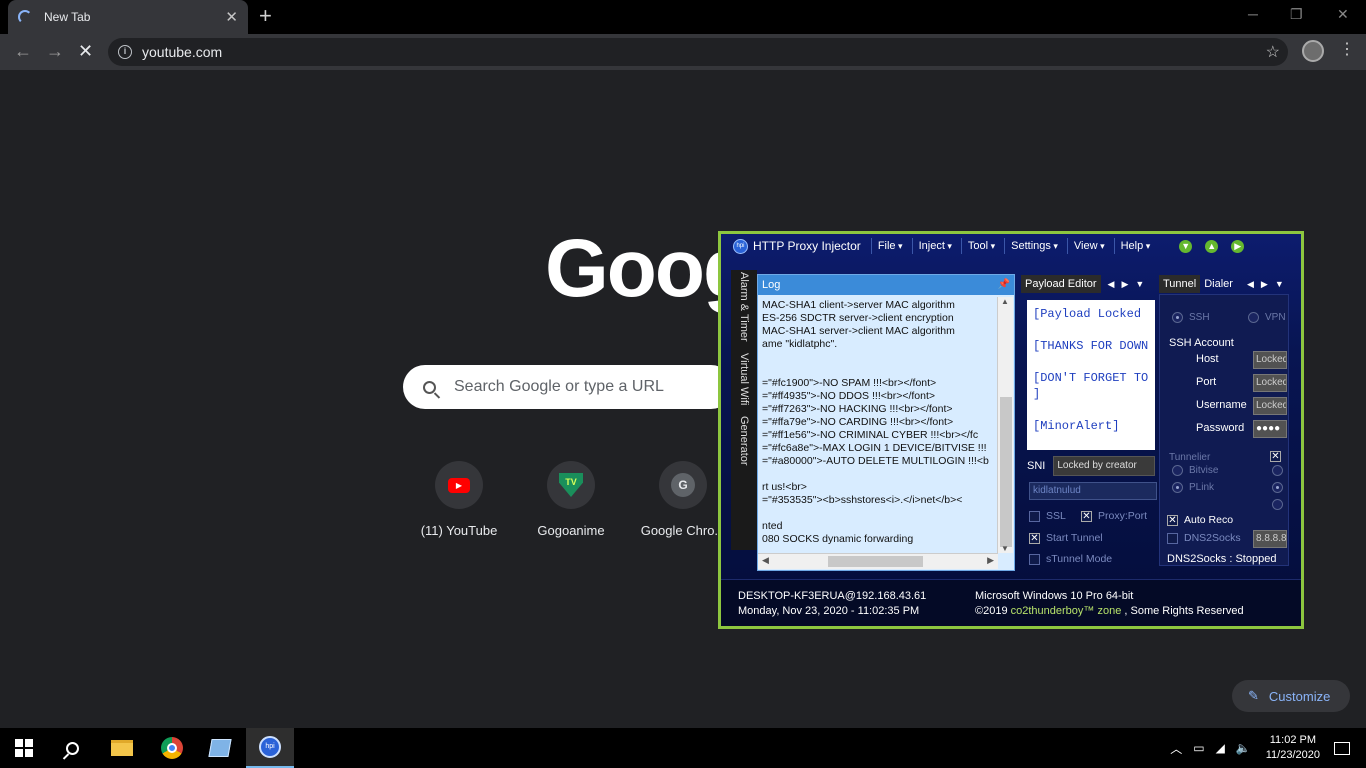  What do you see at coordinates (1243, 748) in the screenshot?
I see `volume-icon: 🔈` at bounding box center [1243, 748].